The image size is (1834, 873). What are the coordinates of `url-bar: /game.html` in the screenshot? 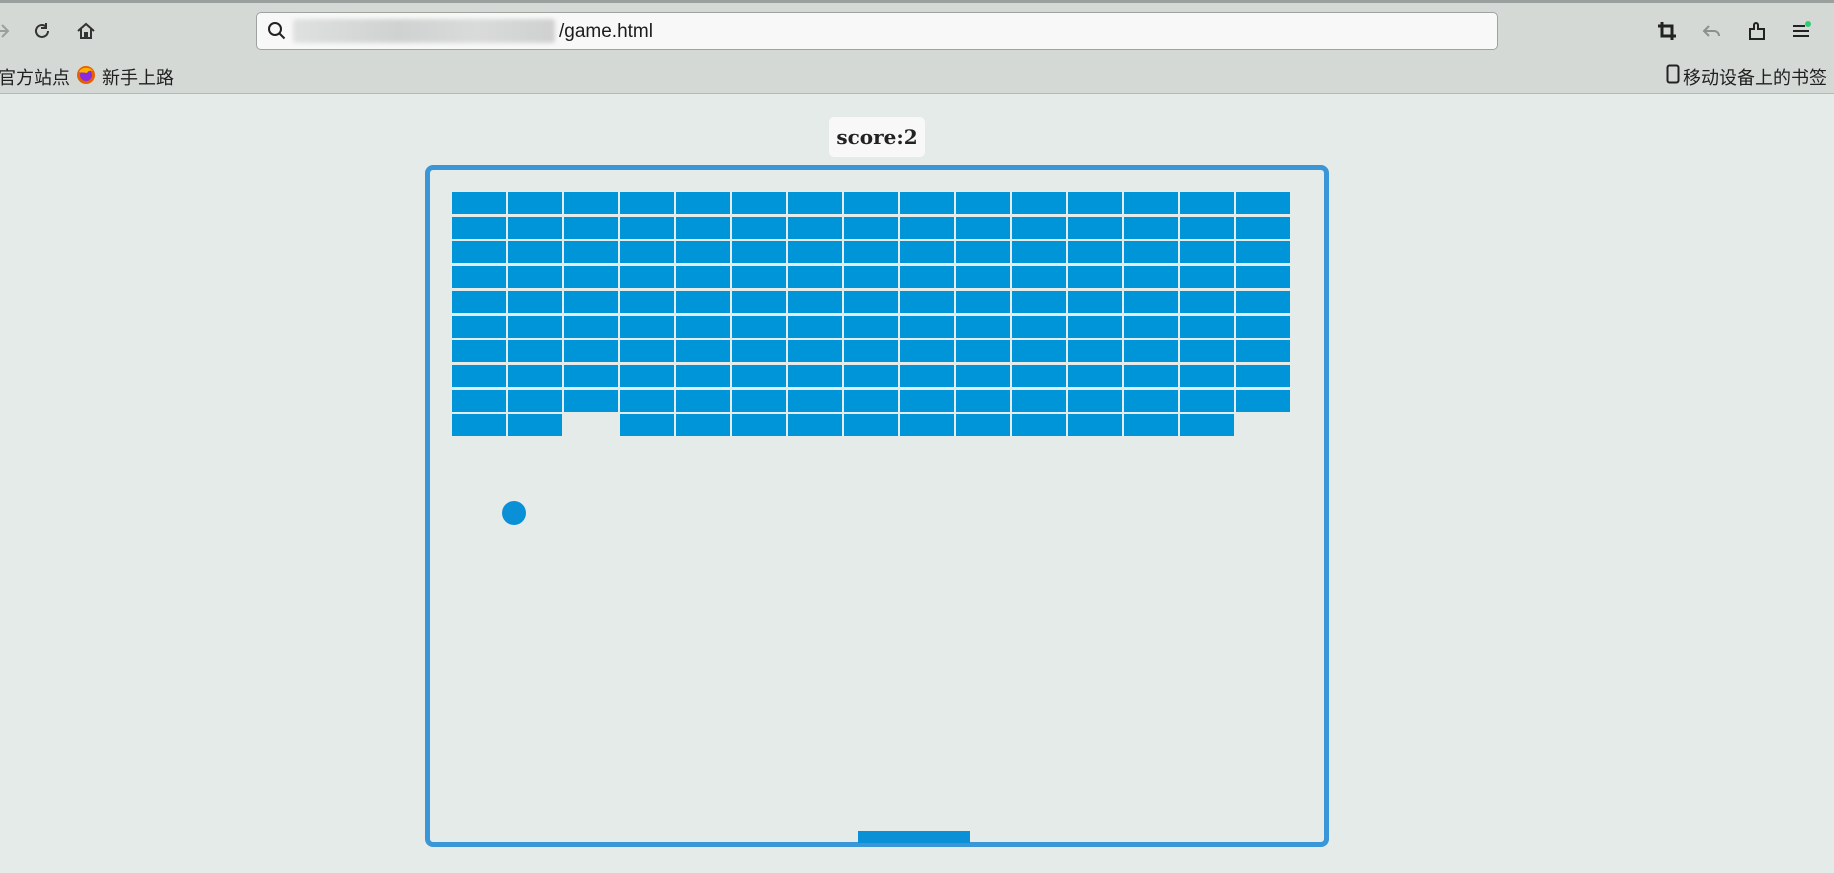 It's located at (877, 31).